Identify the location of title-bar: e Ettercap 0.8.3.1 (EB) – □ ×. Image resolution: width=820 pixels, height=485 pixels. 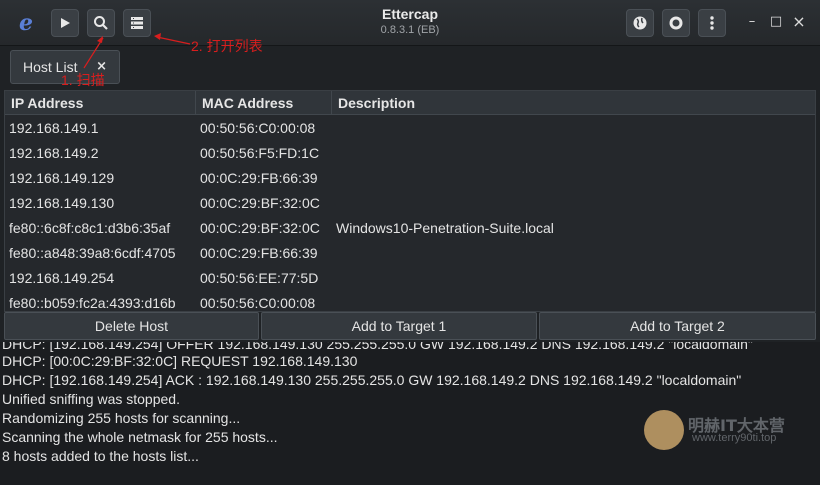
(410, 23).